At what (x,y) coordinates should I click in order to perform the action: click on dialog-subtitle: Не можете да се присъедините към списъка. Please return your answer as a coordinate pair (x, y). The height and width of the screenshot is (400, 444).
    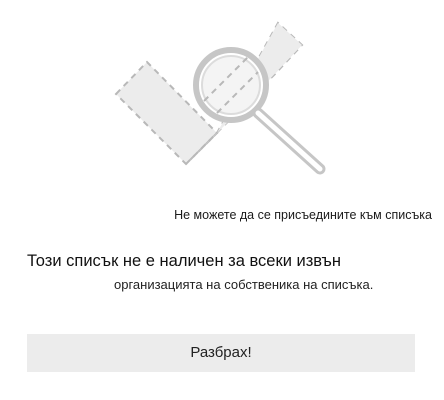
    Looking at the image, I should click on (303, 215).